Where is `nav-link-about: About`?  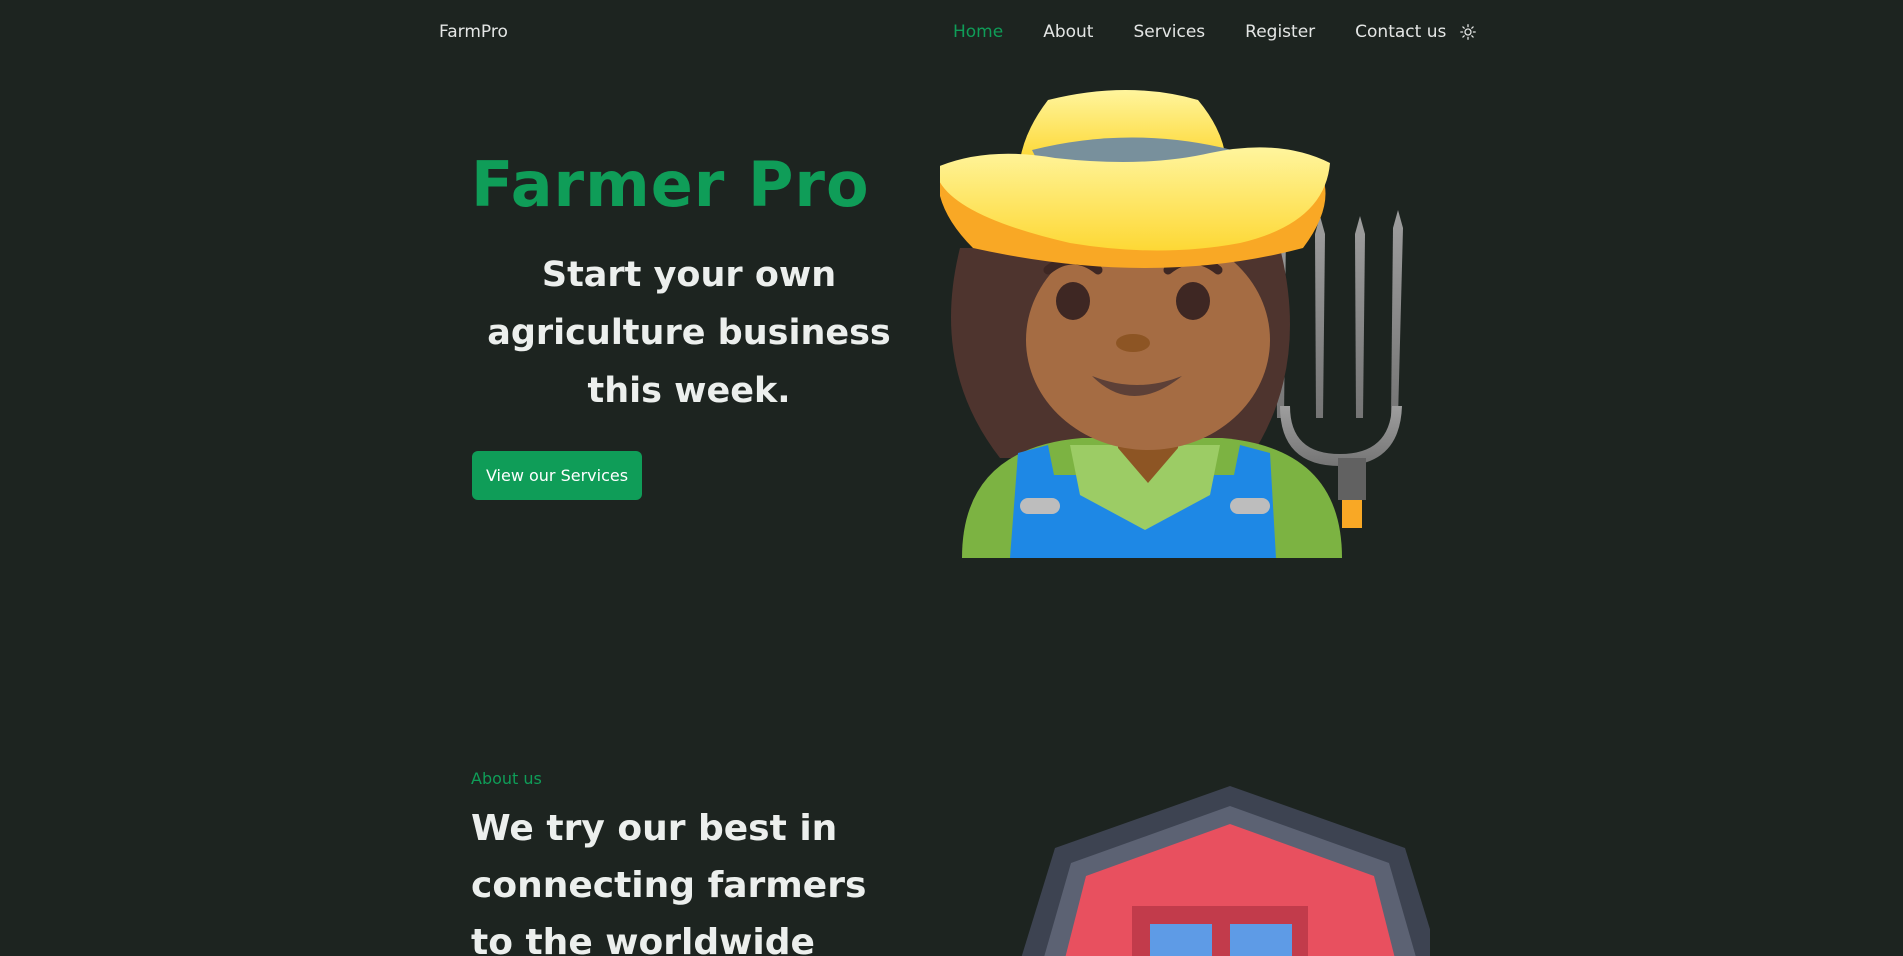
nav-link-about: About is located at coordinates (1068, 32).